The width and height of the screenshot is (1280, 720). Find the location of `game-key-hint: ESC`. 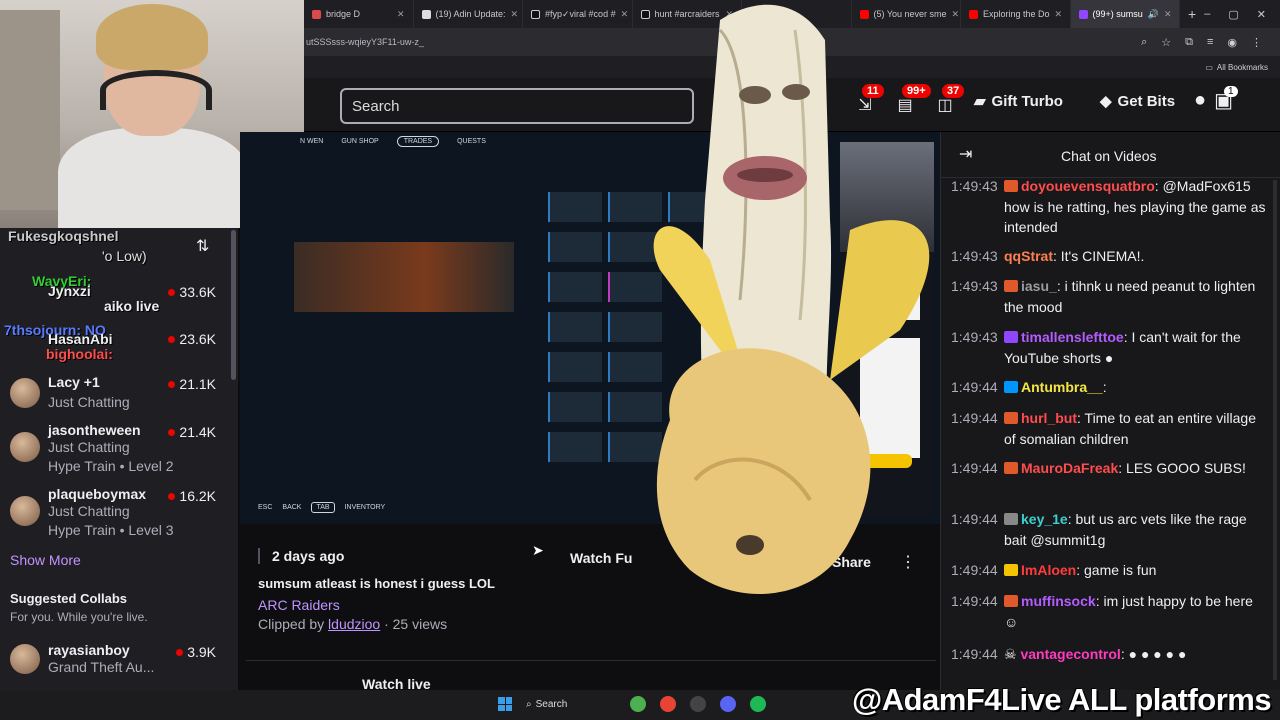

game-key-hint: ESC is located at coordinates (265, 507).